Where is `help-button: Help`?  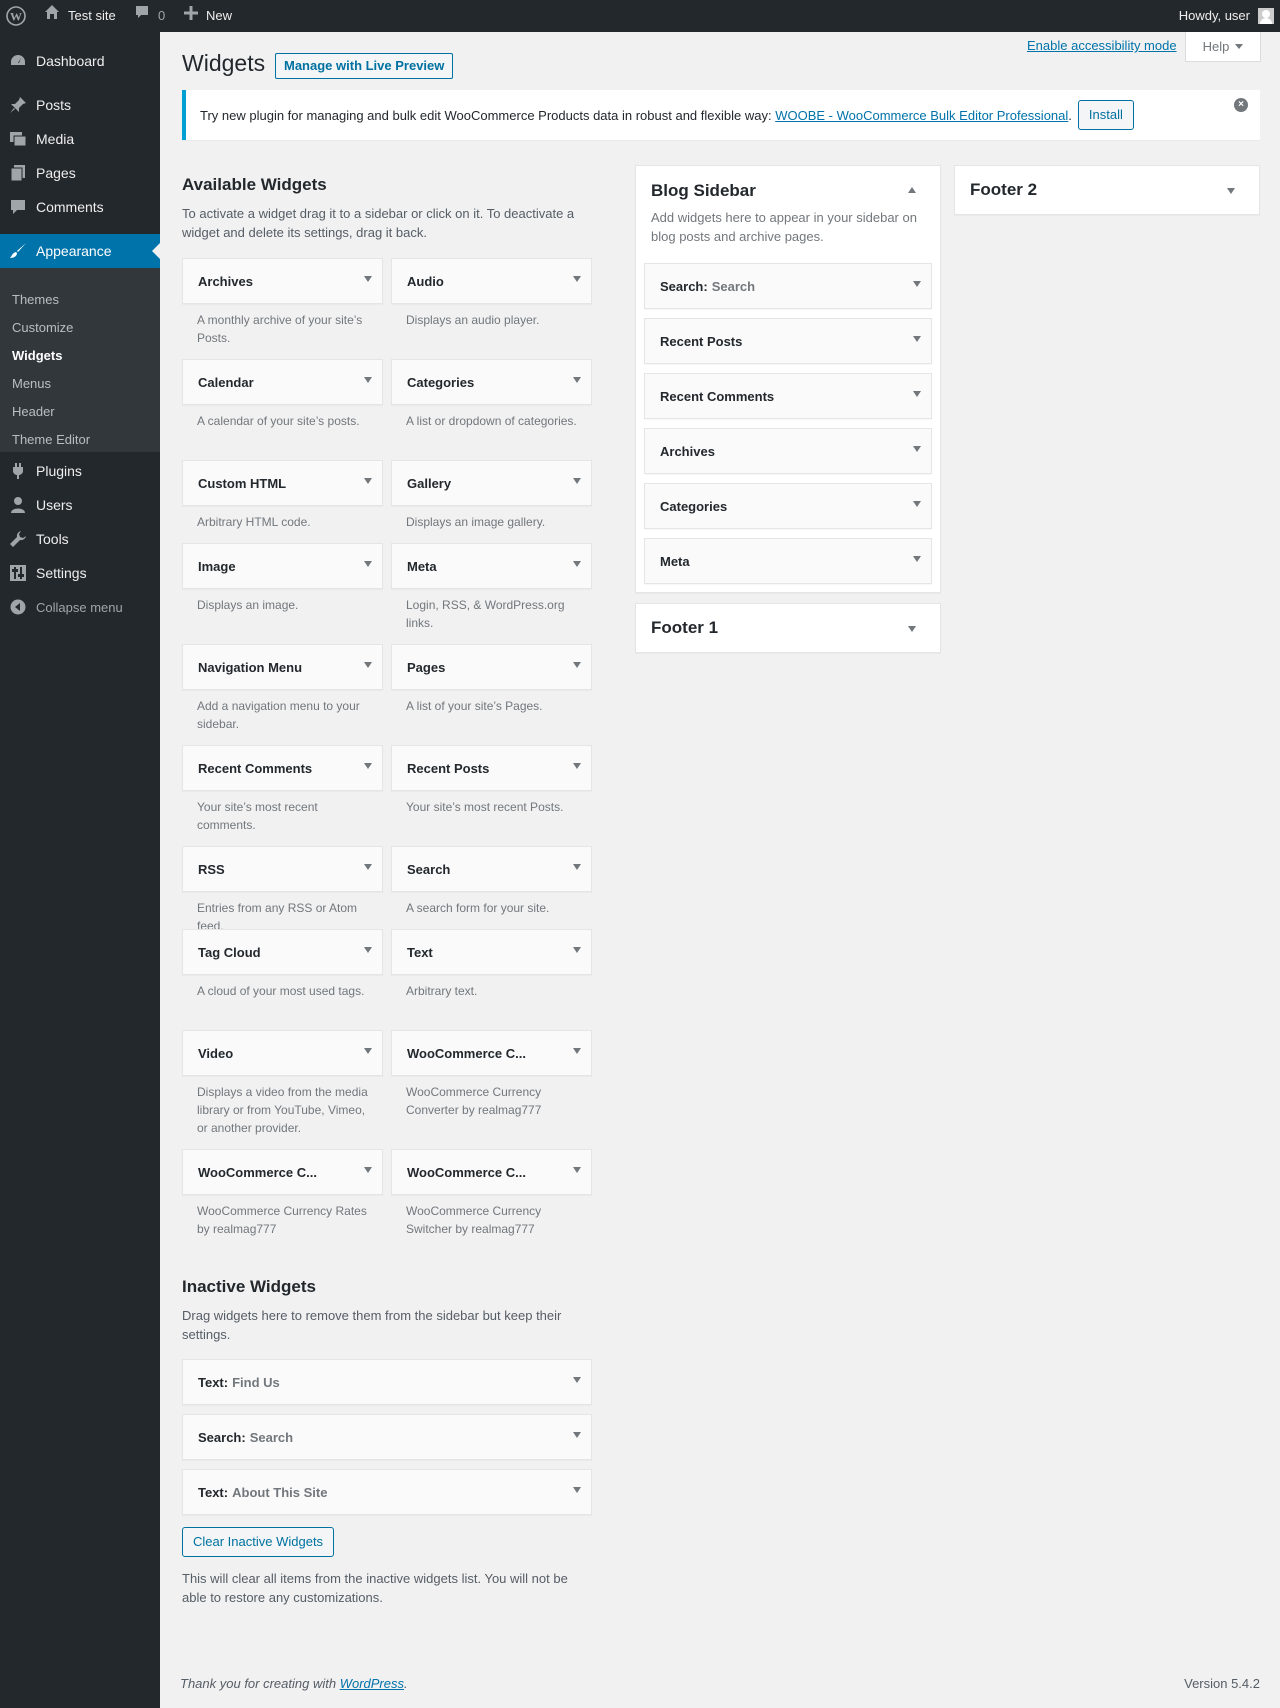 help-button: Help is located at coordinates (1223, 47).